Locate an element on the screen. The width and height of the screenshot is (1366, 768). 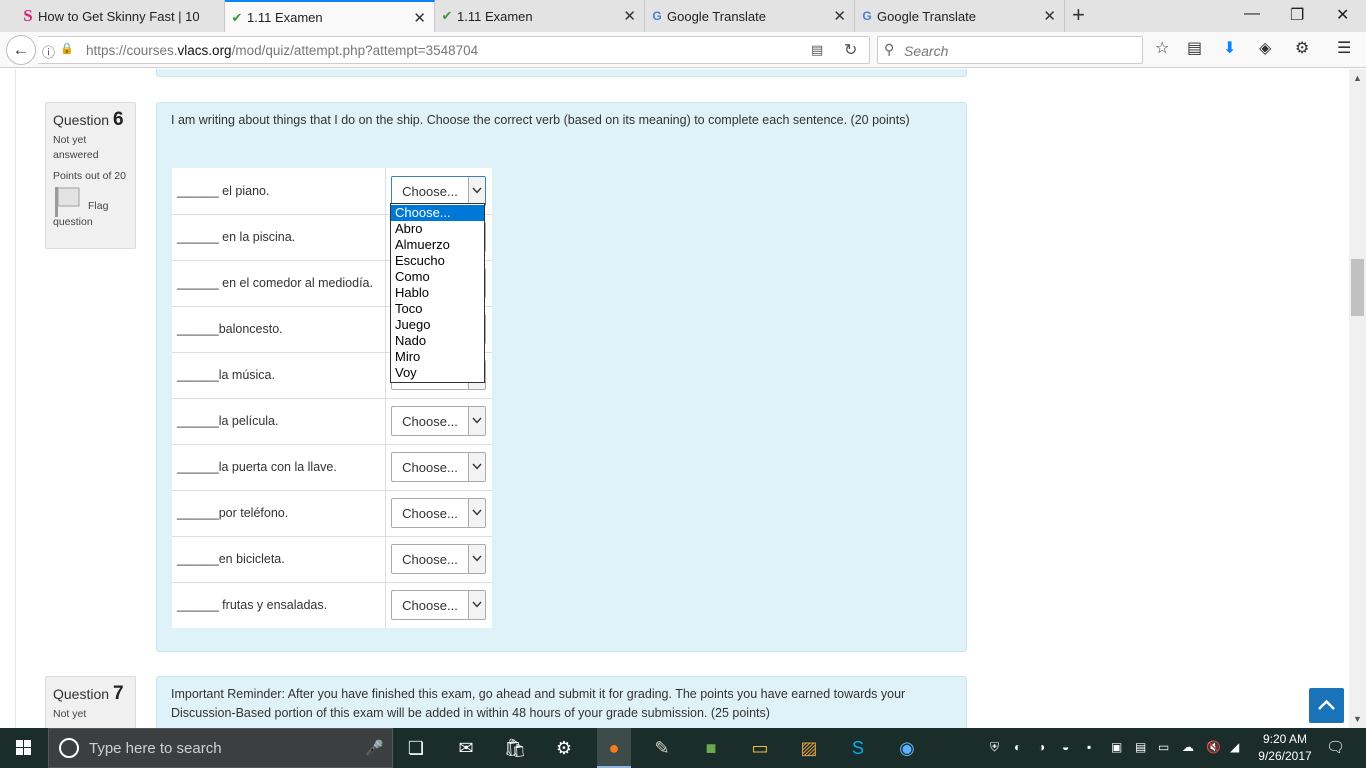
bookmark-star-icon: ☆ is located at coordinates (1162, 48).